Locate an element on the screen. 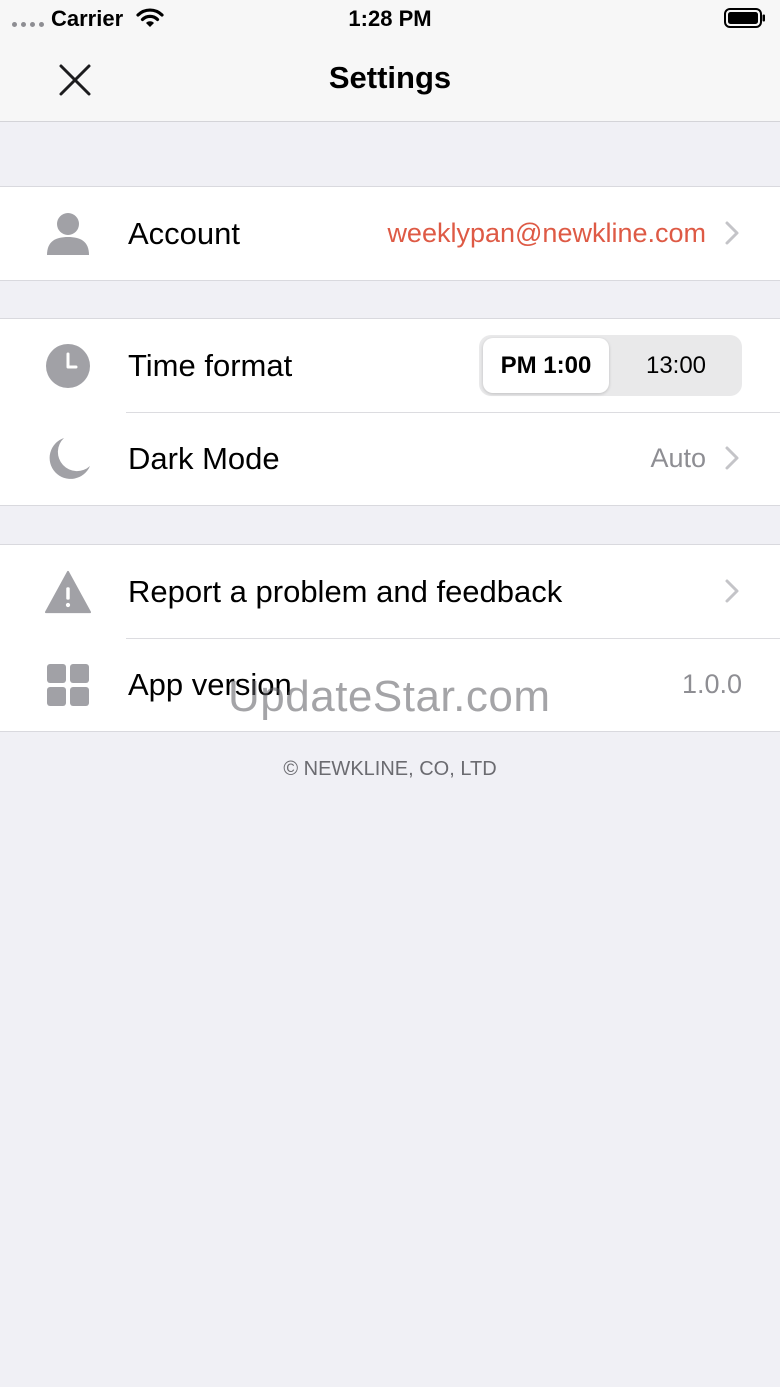 This screenshot has width=780, height=1387. account-label: Account is located at coordinates (184, 233).